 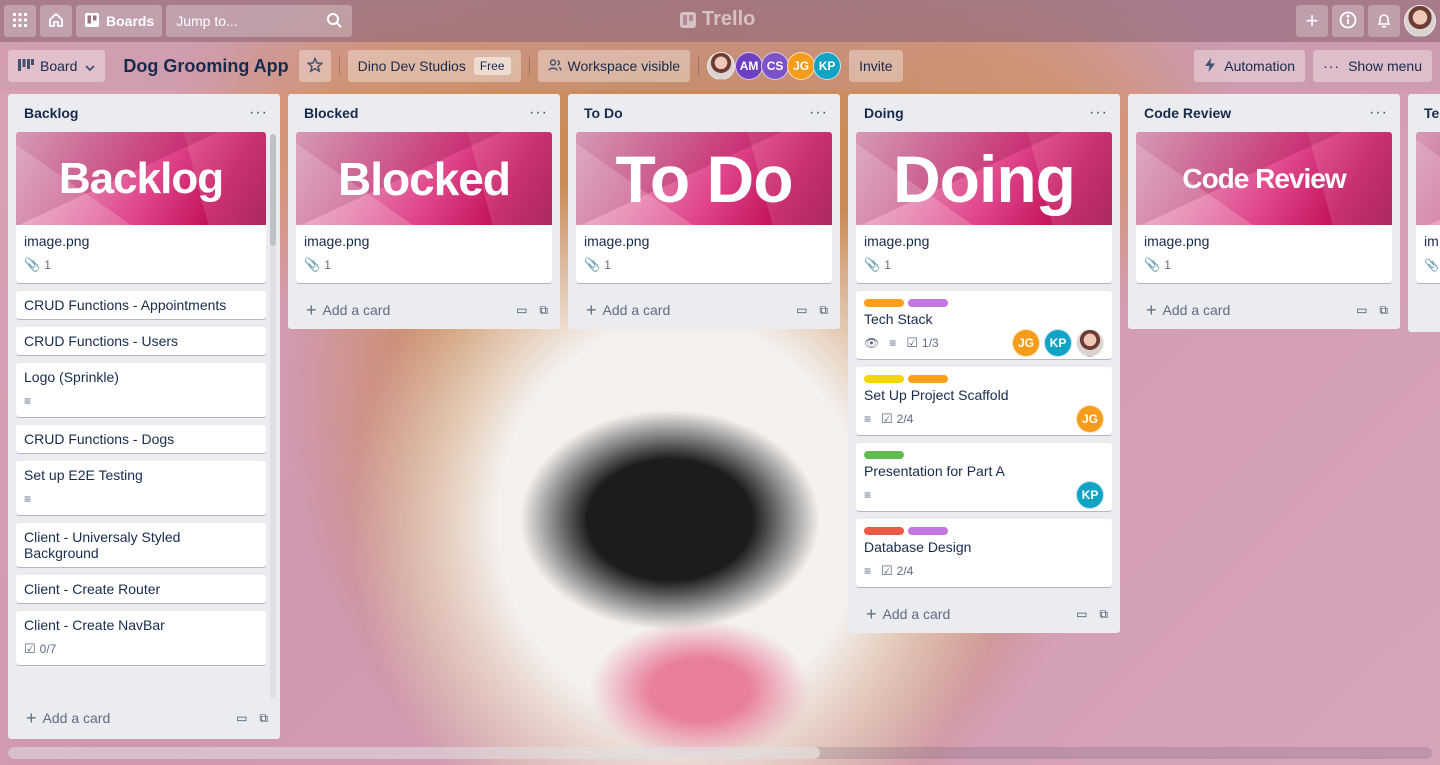 I want to click on card-labels, so click(x=984, y=455).